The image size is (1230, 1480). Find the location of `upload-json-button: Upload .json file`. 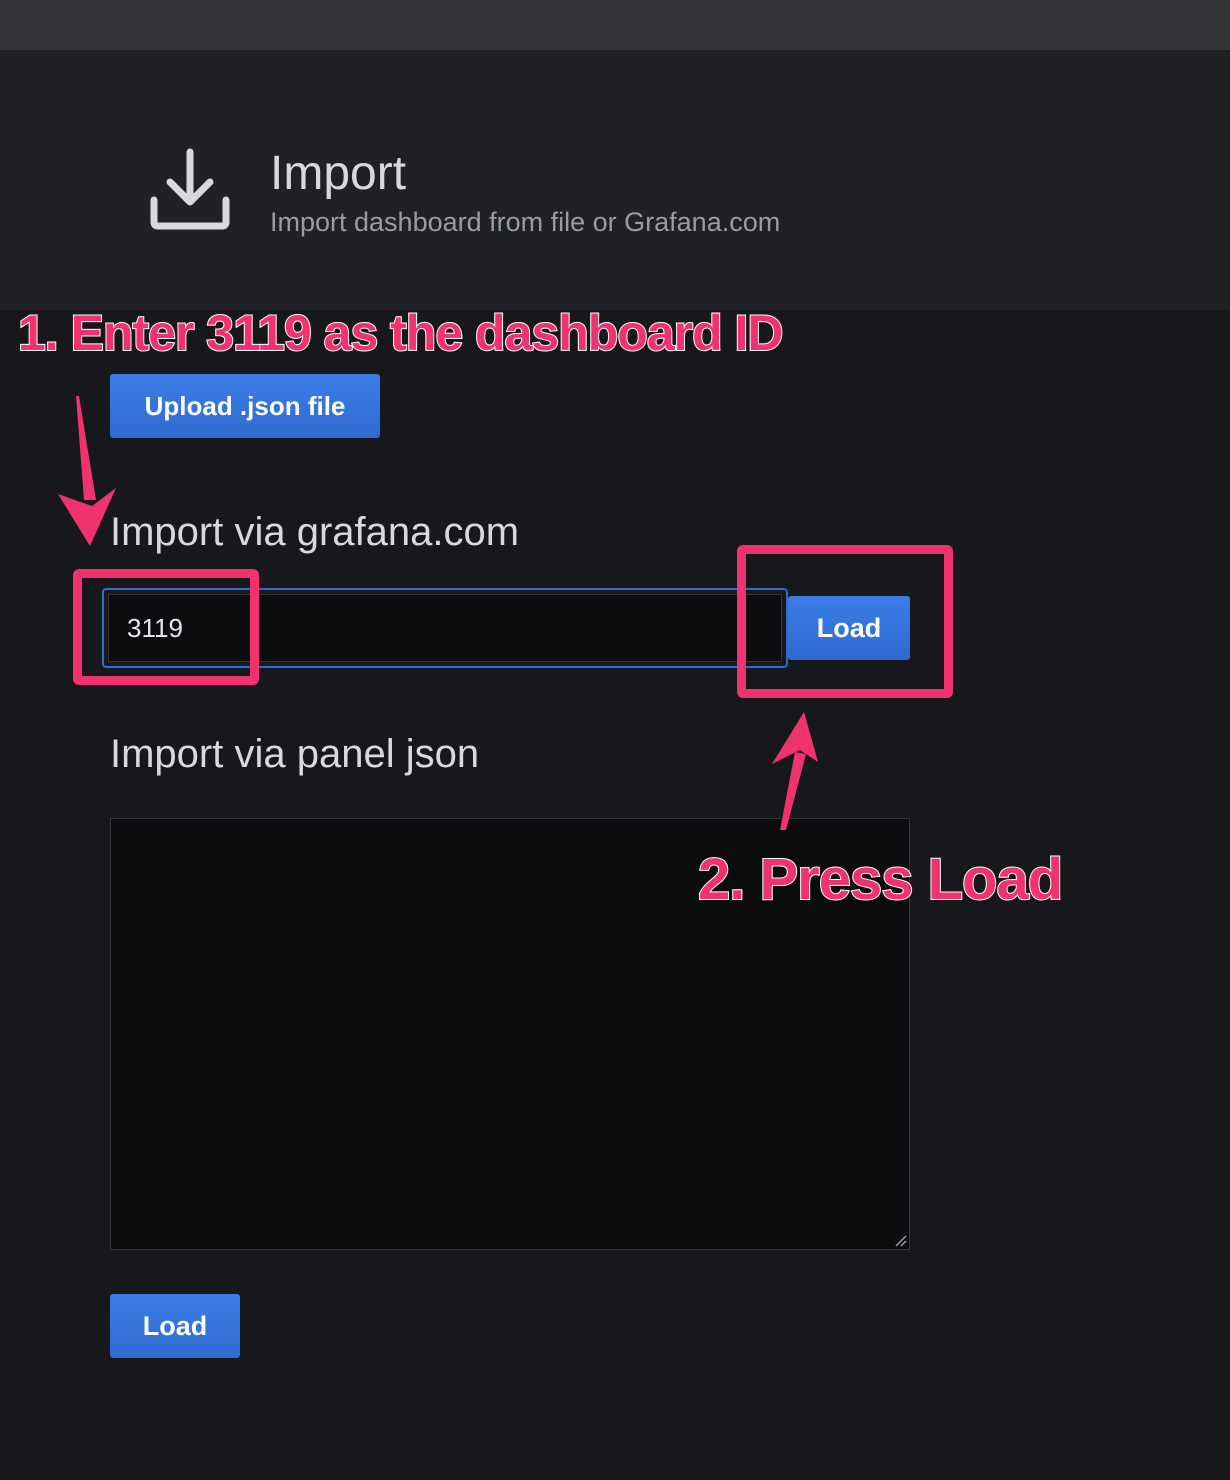

upload-json-button: Upload .json file is located at coordinates (245, 406).